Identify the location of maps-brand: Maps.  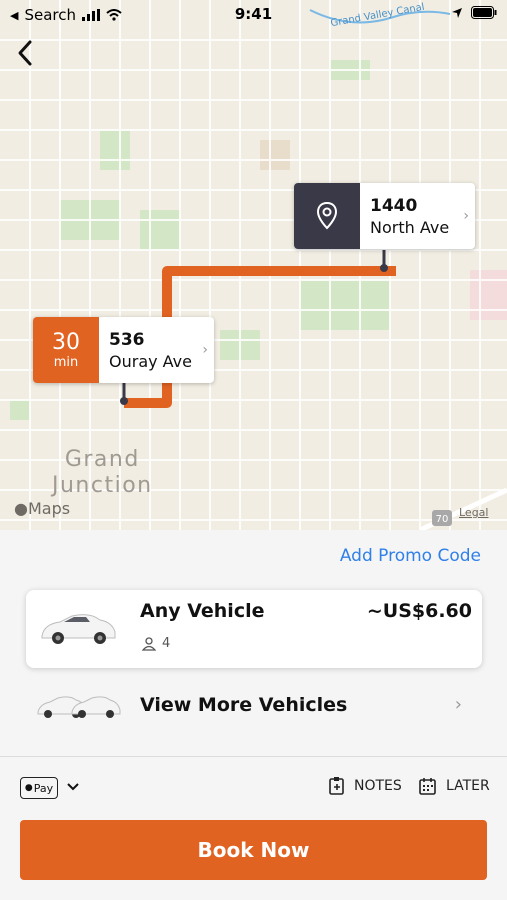
(49, 508).